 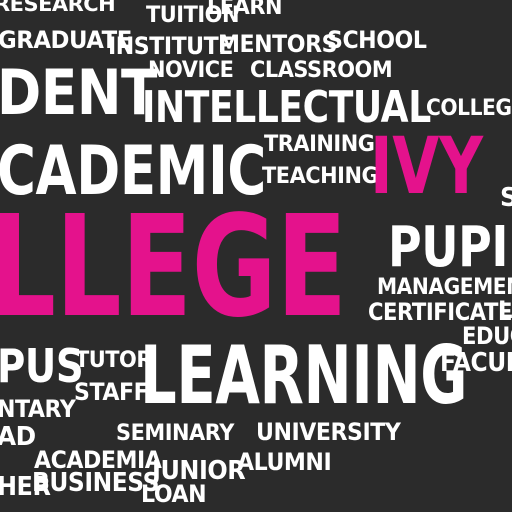 I want to click on word-school: SCHOOL, so click(x=377, y=40).